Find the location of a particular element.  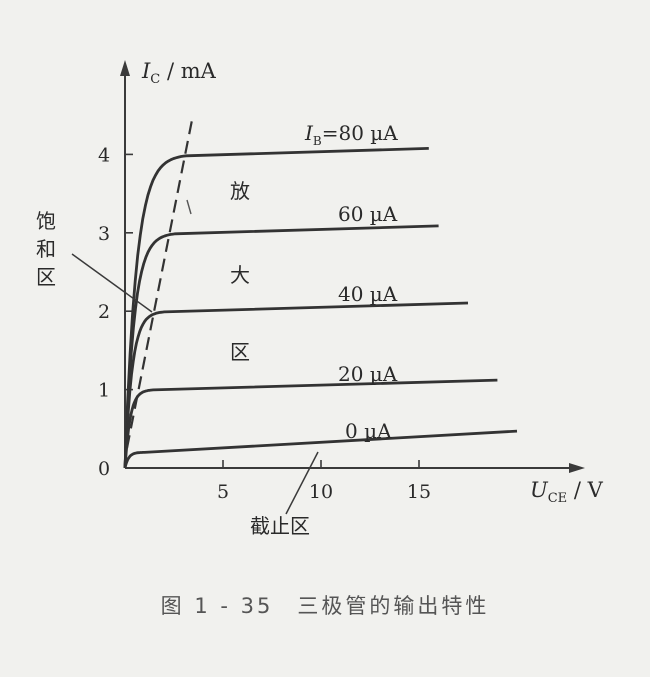

y-tick-label: 4 is located at coordinates (104, 155).